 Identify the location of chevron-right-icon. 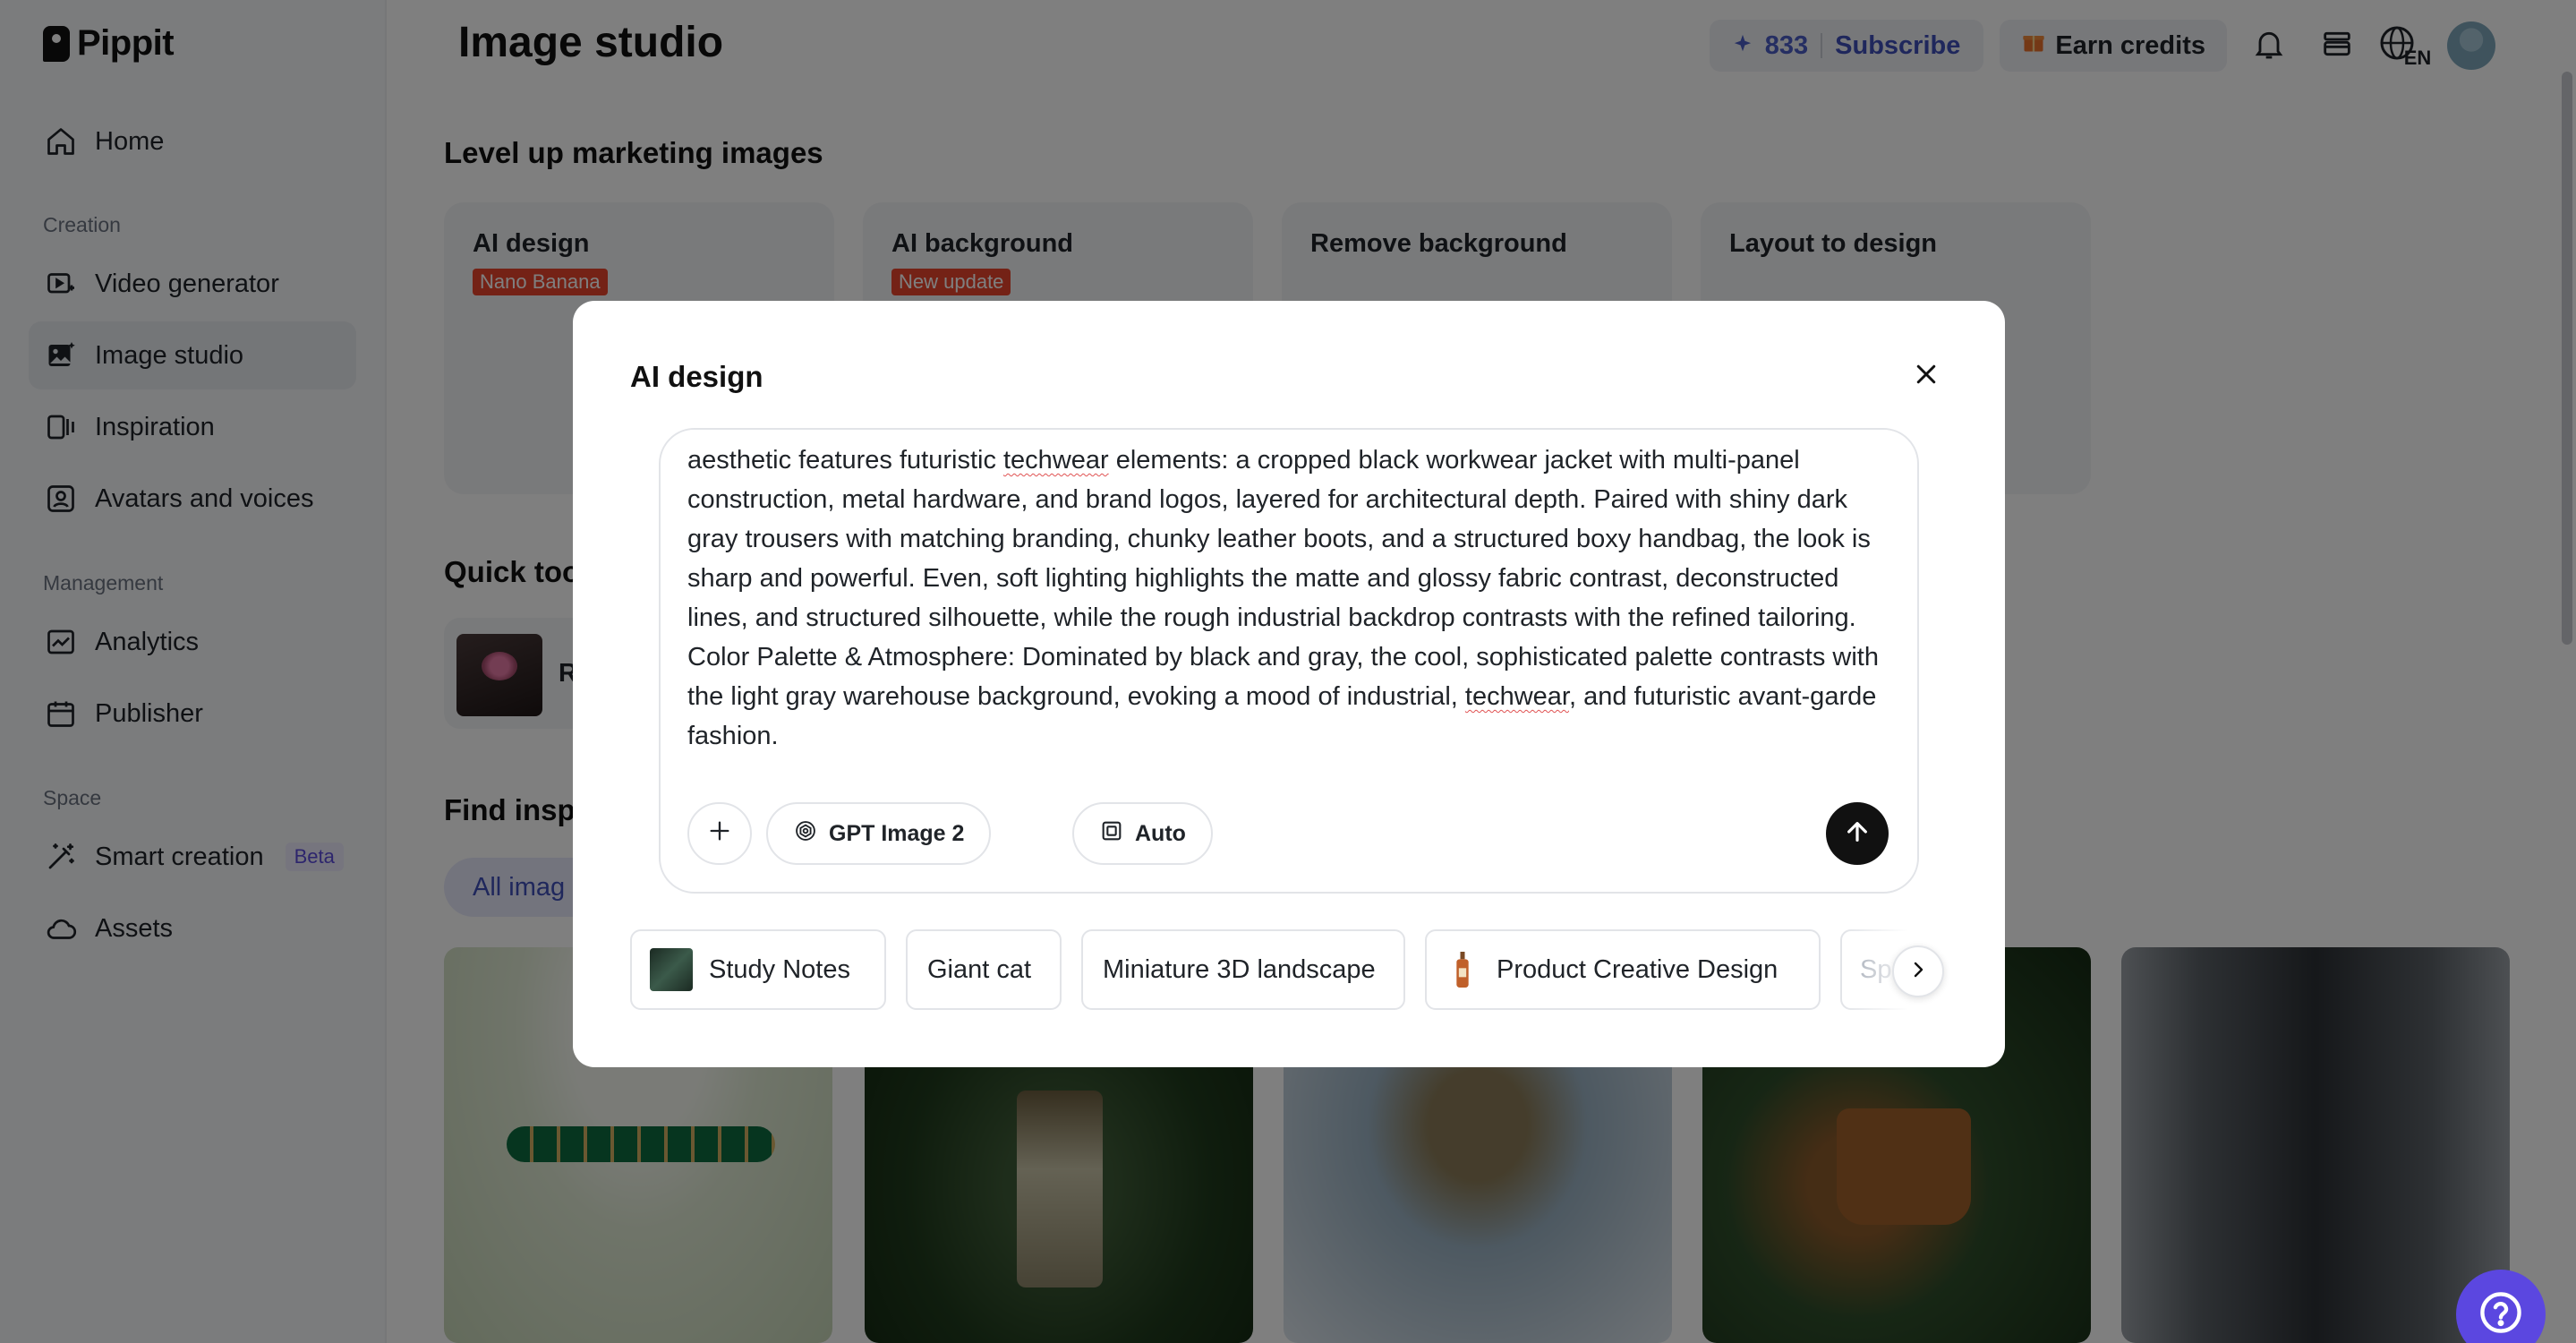
(1918, 972).